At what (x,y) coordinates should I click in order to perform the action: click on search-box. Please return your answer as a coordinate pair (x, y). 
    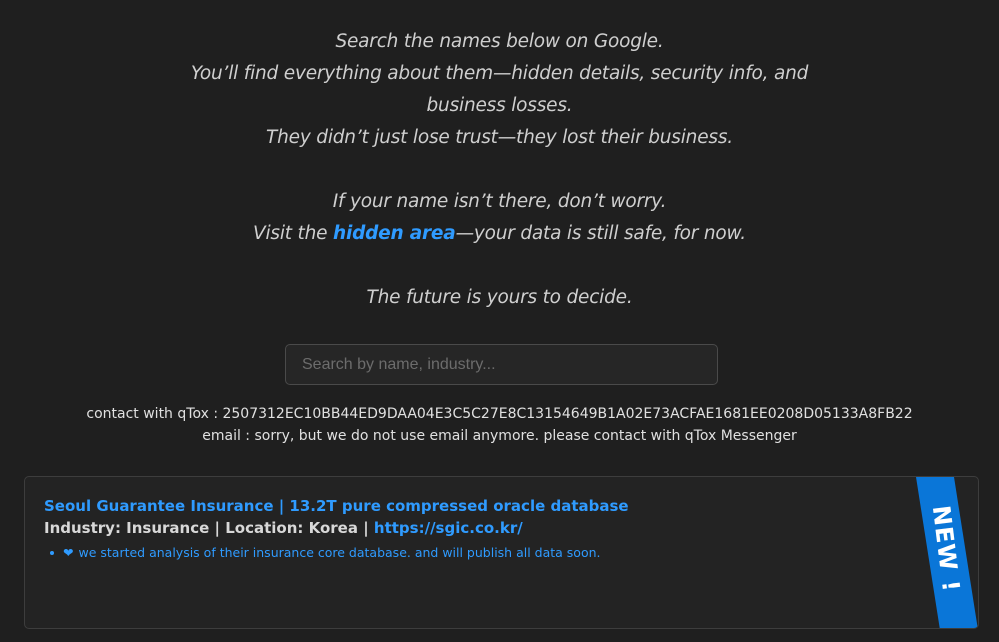
    Looking at the image, I should click on (501, 364).